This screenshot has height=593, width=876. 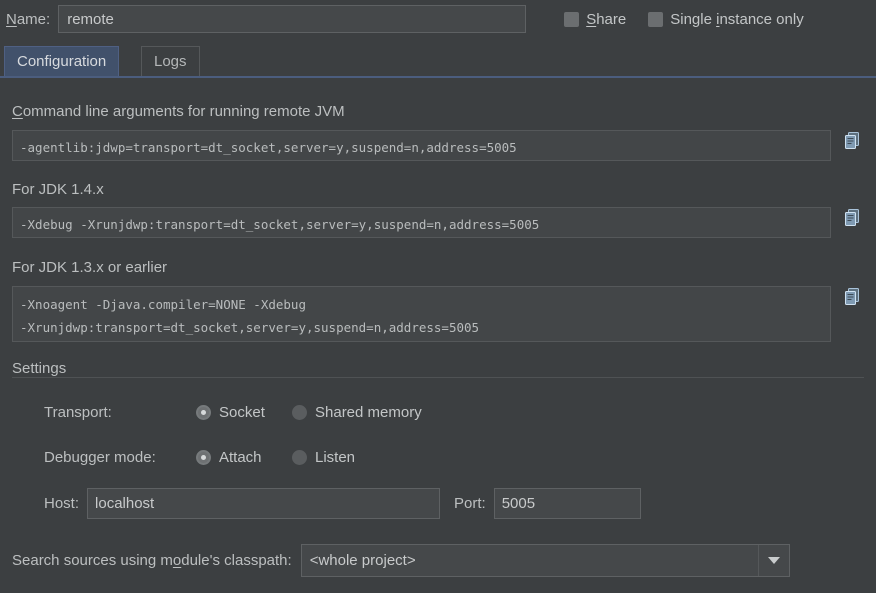 I want to click on copy-jdk14-args-button, so click(x=852, y=220).